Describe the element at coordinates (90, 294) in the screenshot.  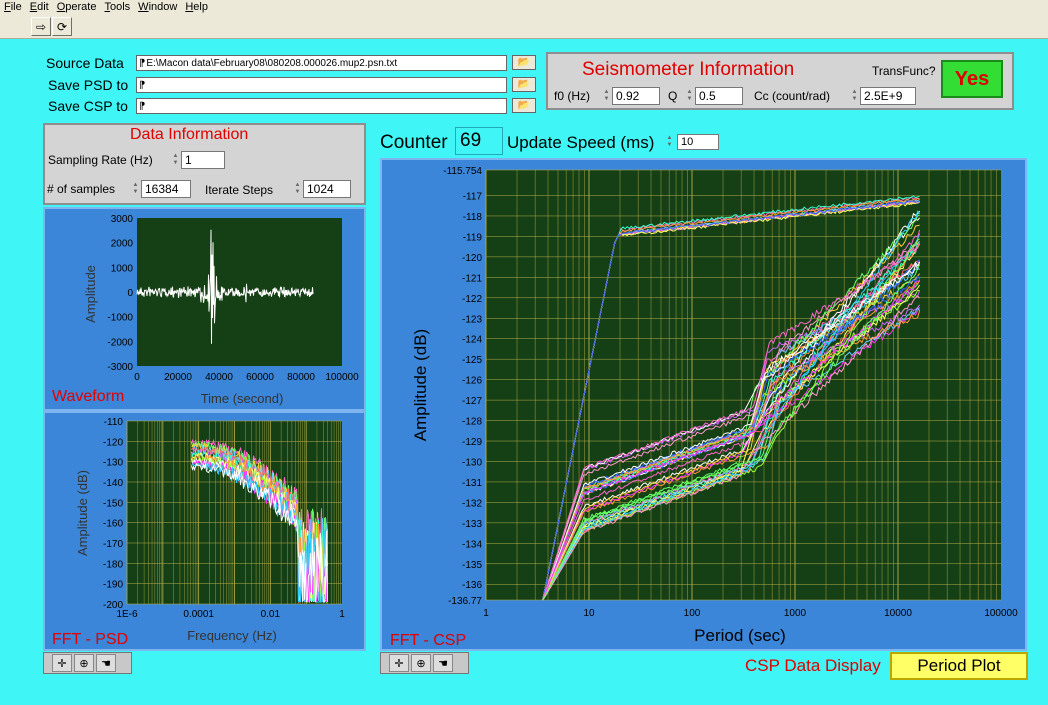
I see `waveform-ylabel: Amplitude` at that location.